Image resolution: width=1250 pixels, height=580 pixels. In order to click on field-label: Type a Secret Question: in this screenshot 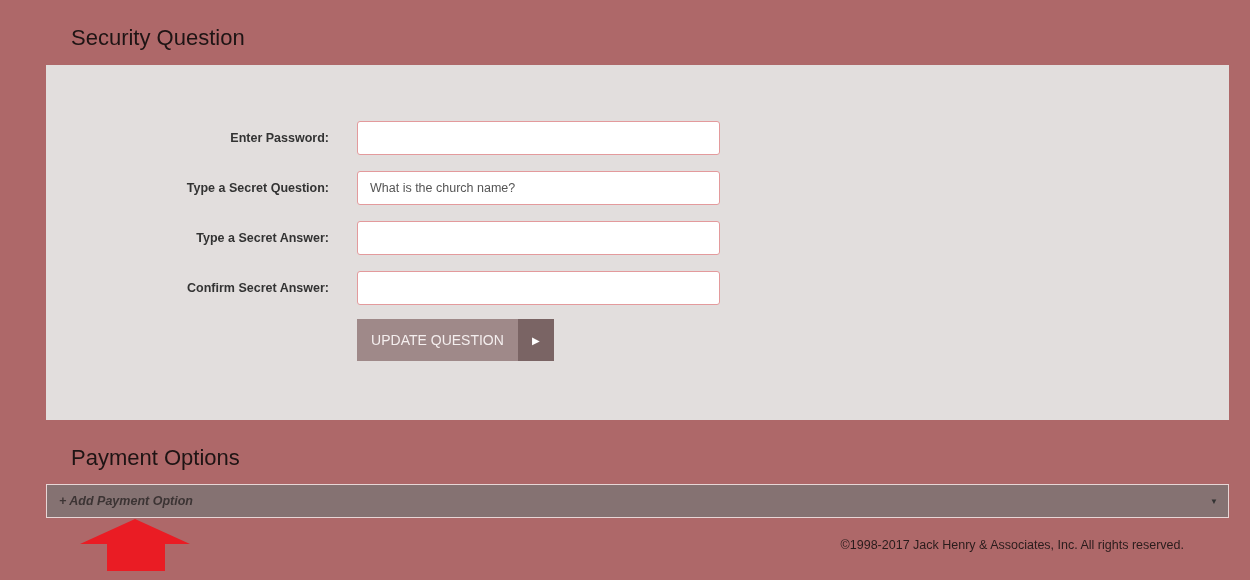, I will do `click(257, 188)`.